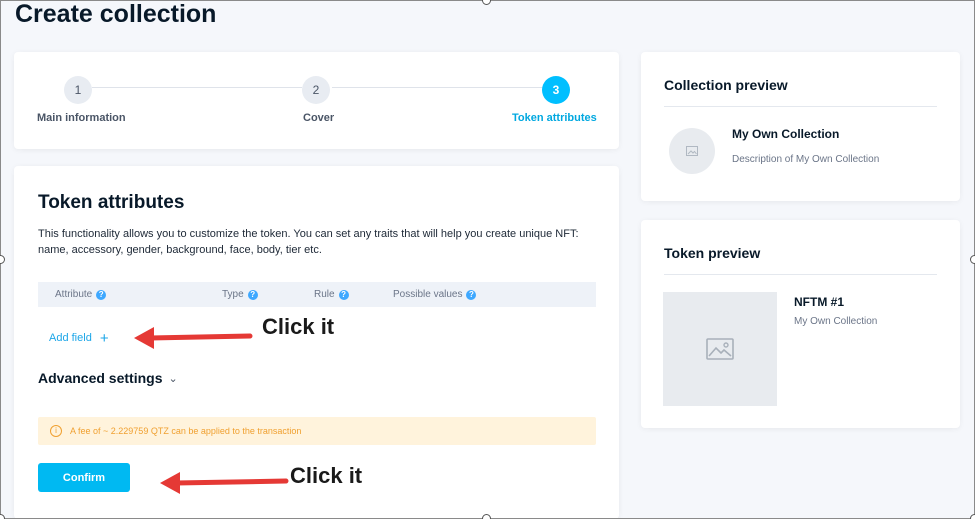 The width and height of the screenshot is (975, 519). What do you see at coordinates (786, 134) in the screenshot?
I see `collection-name: My Own Collection` at bounding box center [786, 134].